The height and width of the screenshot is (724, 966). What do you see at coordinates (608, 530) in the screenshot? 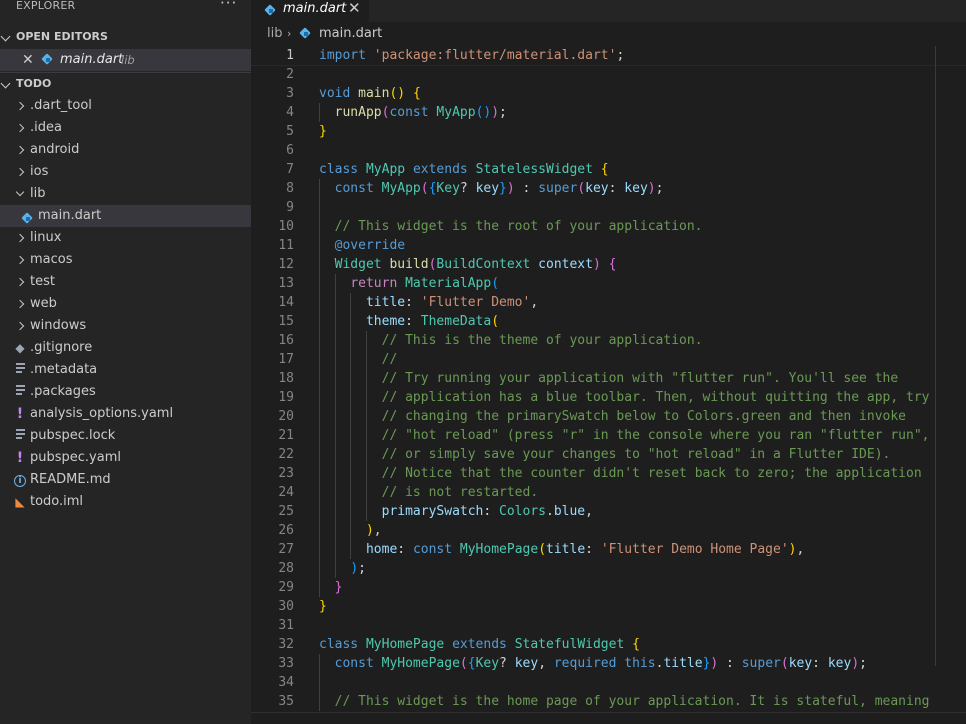
I see `code-line: 26 ),` at bounding box center [608, 530].